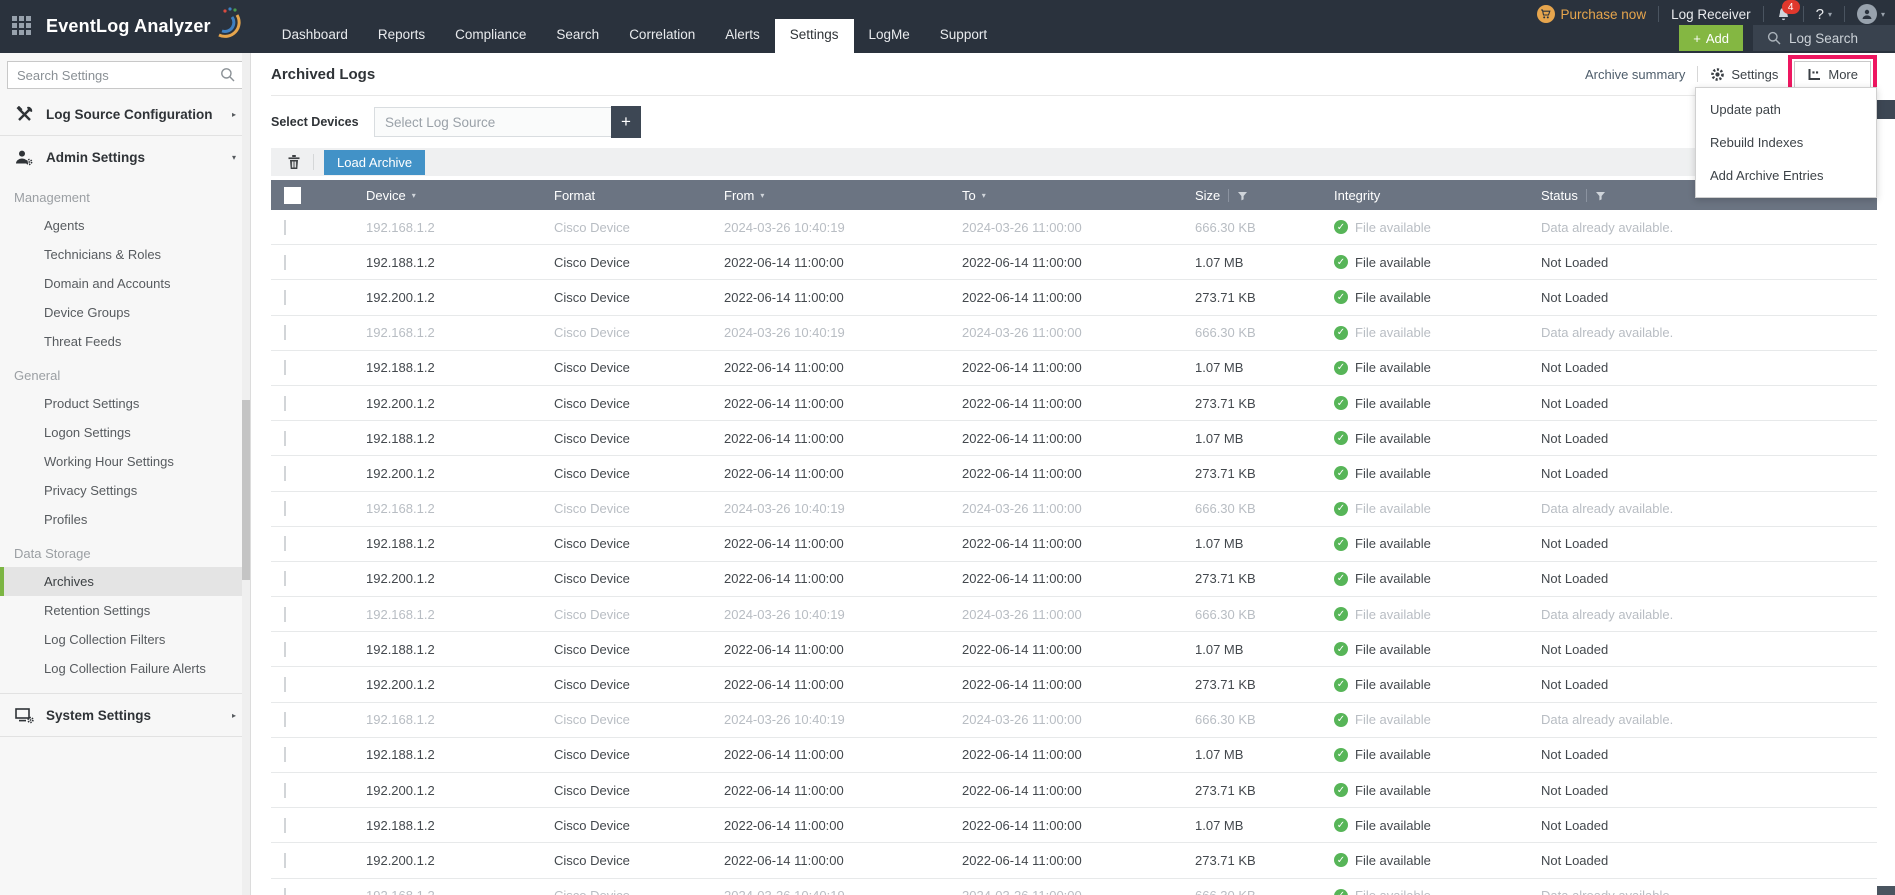  What do you see at coordinates (292, 195) in the screenshot?
I see `select-all-checkbox` at bounding box center [292, 195].